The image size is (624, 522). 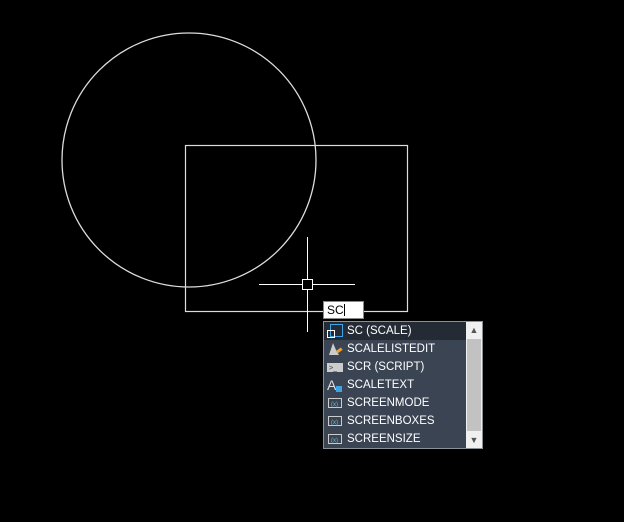 What do you see at coordinates (335, 331) in the screenshot?
I see `scale-icon` at bounding box center [335, 331].